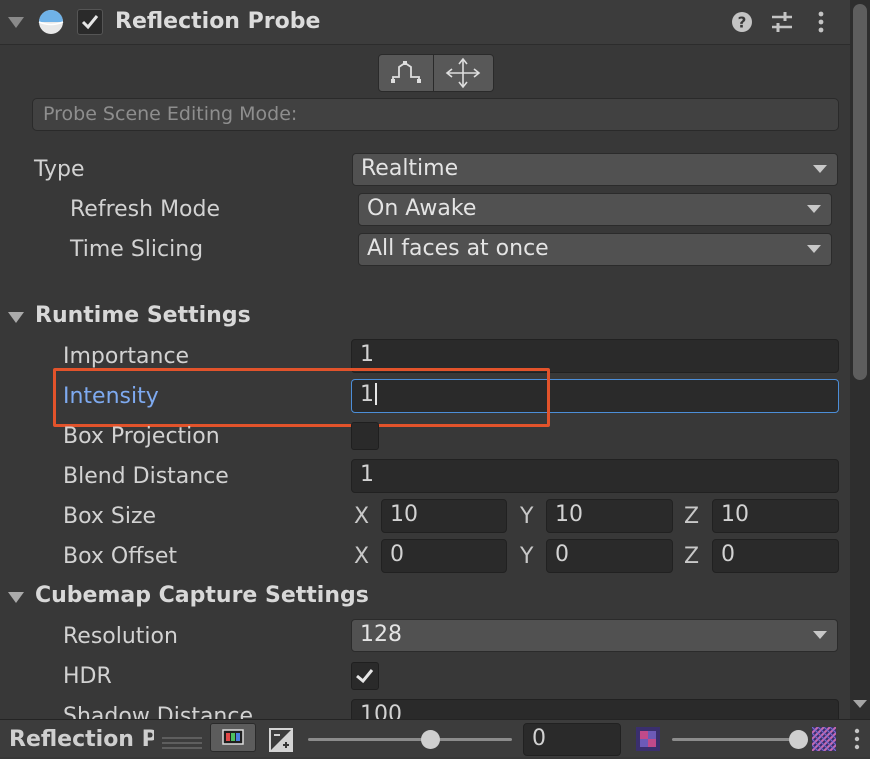 The image size is (870, 759). Describe the element at coordinates (365, 436) in the screenshot. I see `box-projection-toggle` at that location.